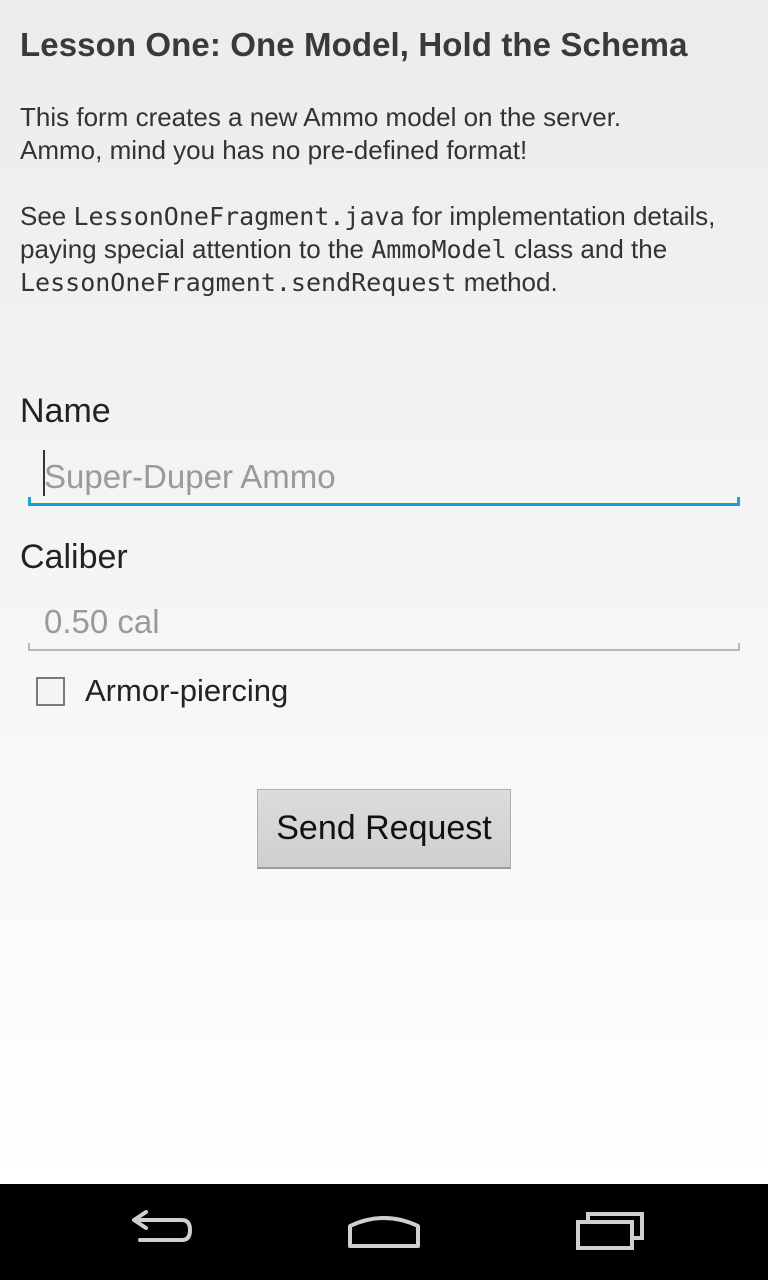 The width and height of the screenshot is (768, 1280). I want to click on send-request-button: Send Request, so click(384, 829).